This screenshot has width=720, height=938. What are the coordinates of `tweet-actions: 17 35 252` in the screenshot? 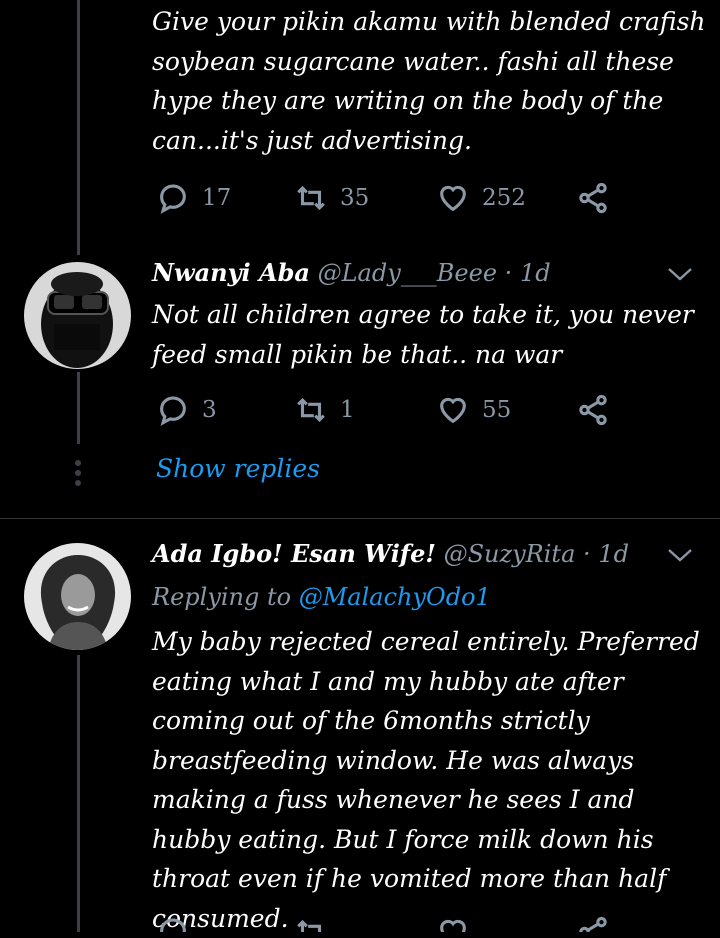 It's located at (387, 198).